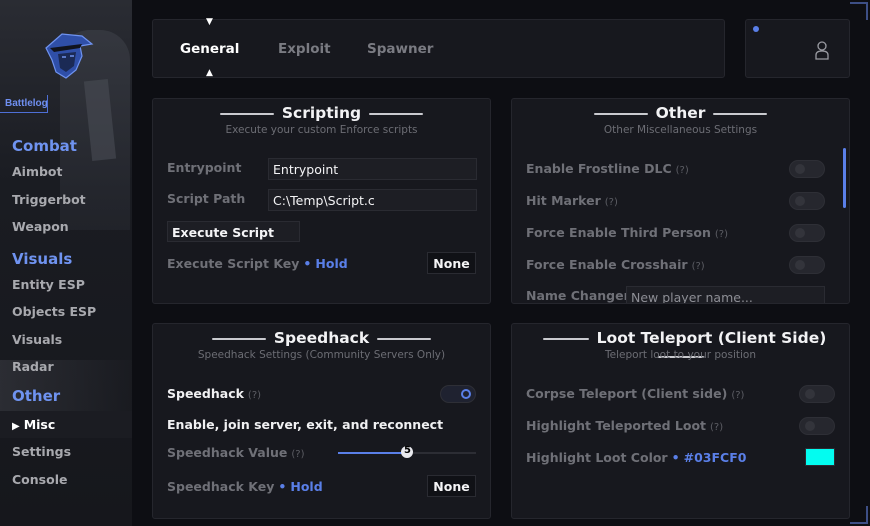 The width and height of the screenshot is (870, 526). Describe the element at coordinates (400, 49) in the screenshot. I see `tab-spawner: Spawner` at that location.